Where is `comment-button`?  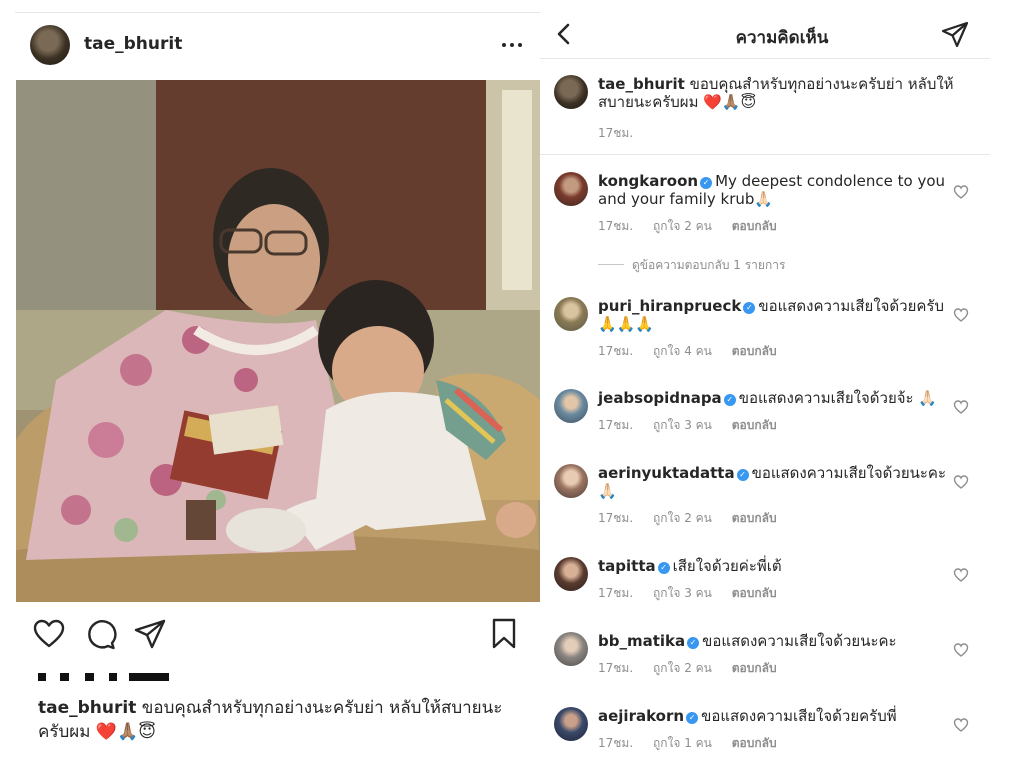
comment-button is located at coordinates (100, 634).